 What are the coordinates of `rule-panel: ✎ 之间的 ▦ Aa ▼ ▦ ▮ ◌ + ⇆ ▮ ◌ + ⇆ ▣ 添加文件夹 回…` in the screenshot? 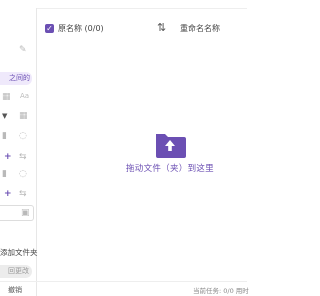 It's located at (19, 152).